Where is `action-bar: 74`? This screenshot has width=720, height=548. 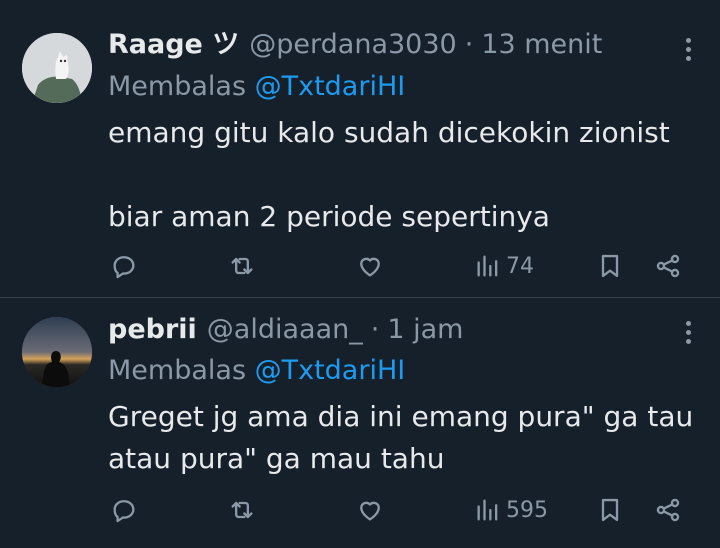 action-bar: 74 is located at coordinates (360, 266).